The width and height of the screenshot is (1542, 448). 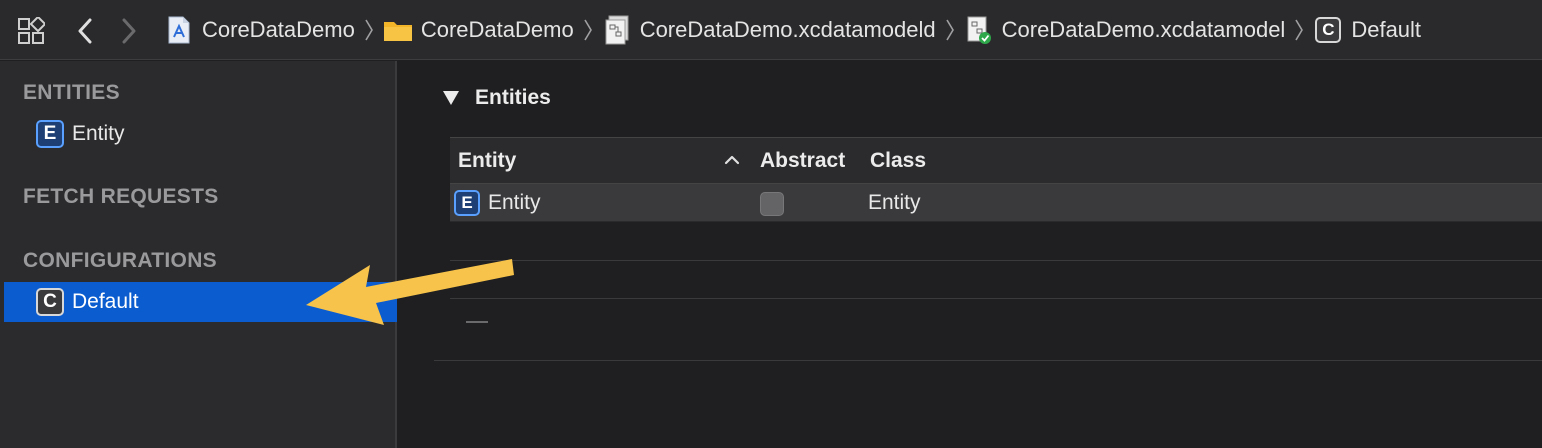 What do you see at coordinates (996, 203) in the screenshot?
I see `table-row: E Entity Entity` at bounding box center [996, 203].